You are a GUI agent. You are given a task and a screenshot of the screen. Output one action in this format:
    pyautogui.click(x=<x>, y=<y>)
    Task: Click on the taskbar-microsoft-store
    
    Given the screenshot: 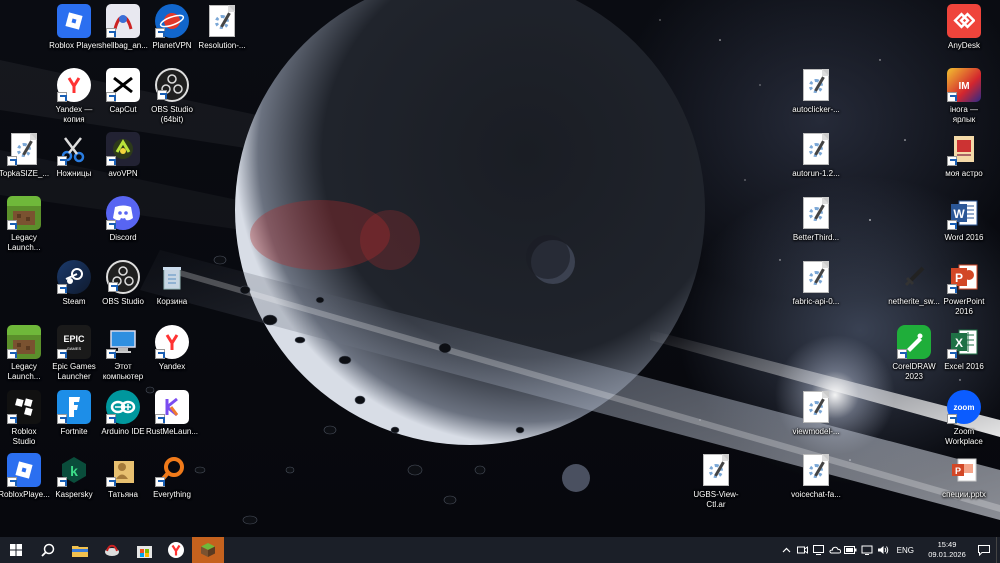 What is the action you would take?
    pyautogui.click(x=144, y=550)
    